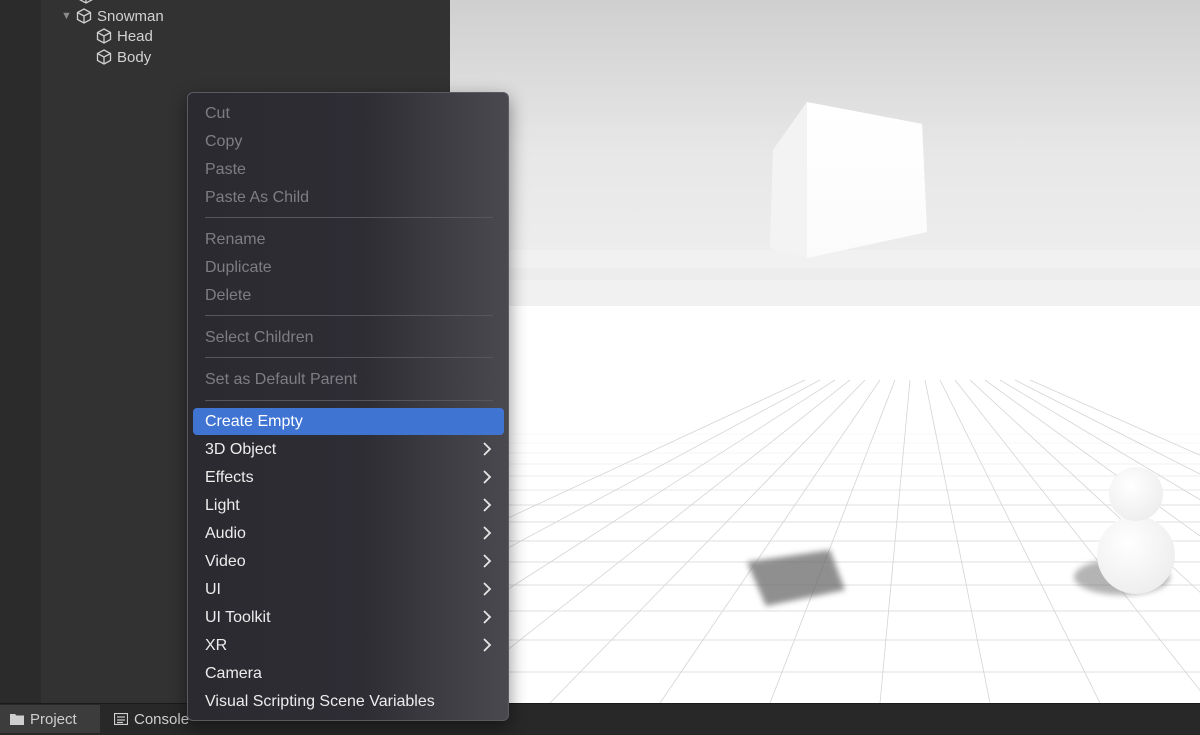 Image resolution: width=1200 pixels, height=735 pixels. I want to click on console-icon, so click(121, 719).